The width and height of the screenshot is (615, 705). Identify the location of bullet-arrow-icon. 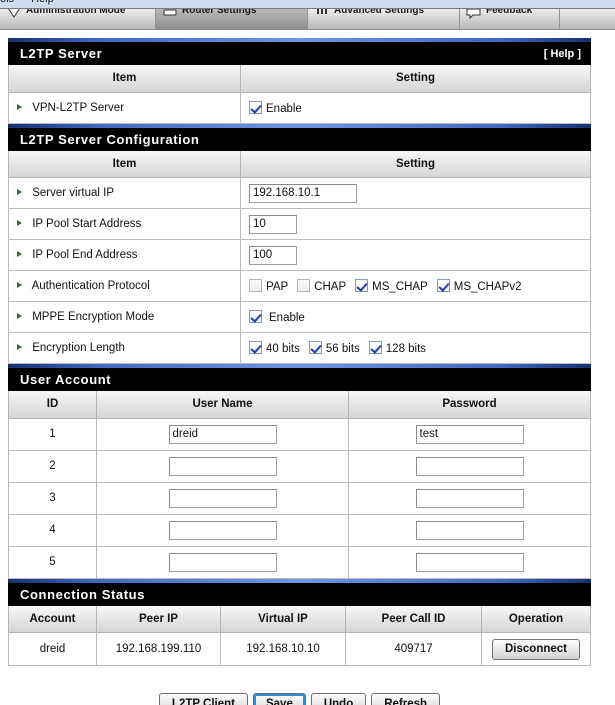
(19, 223).